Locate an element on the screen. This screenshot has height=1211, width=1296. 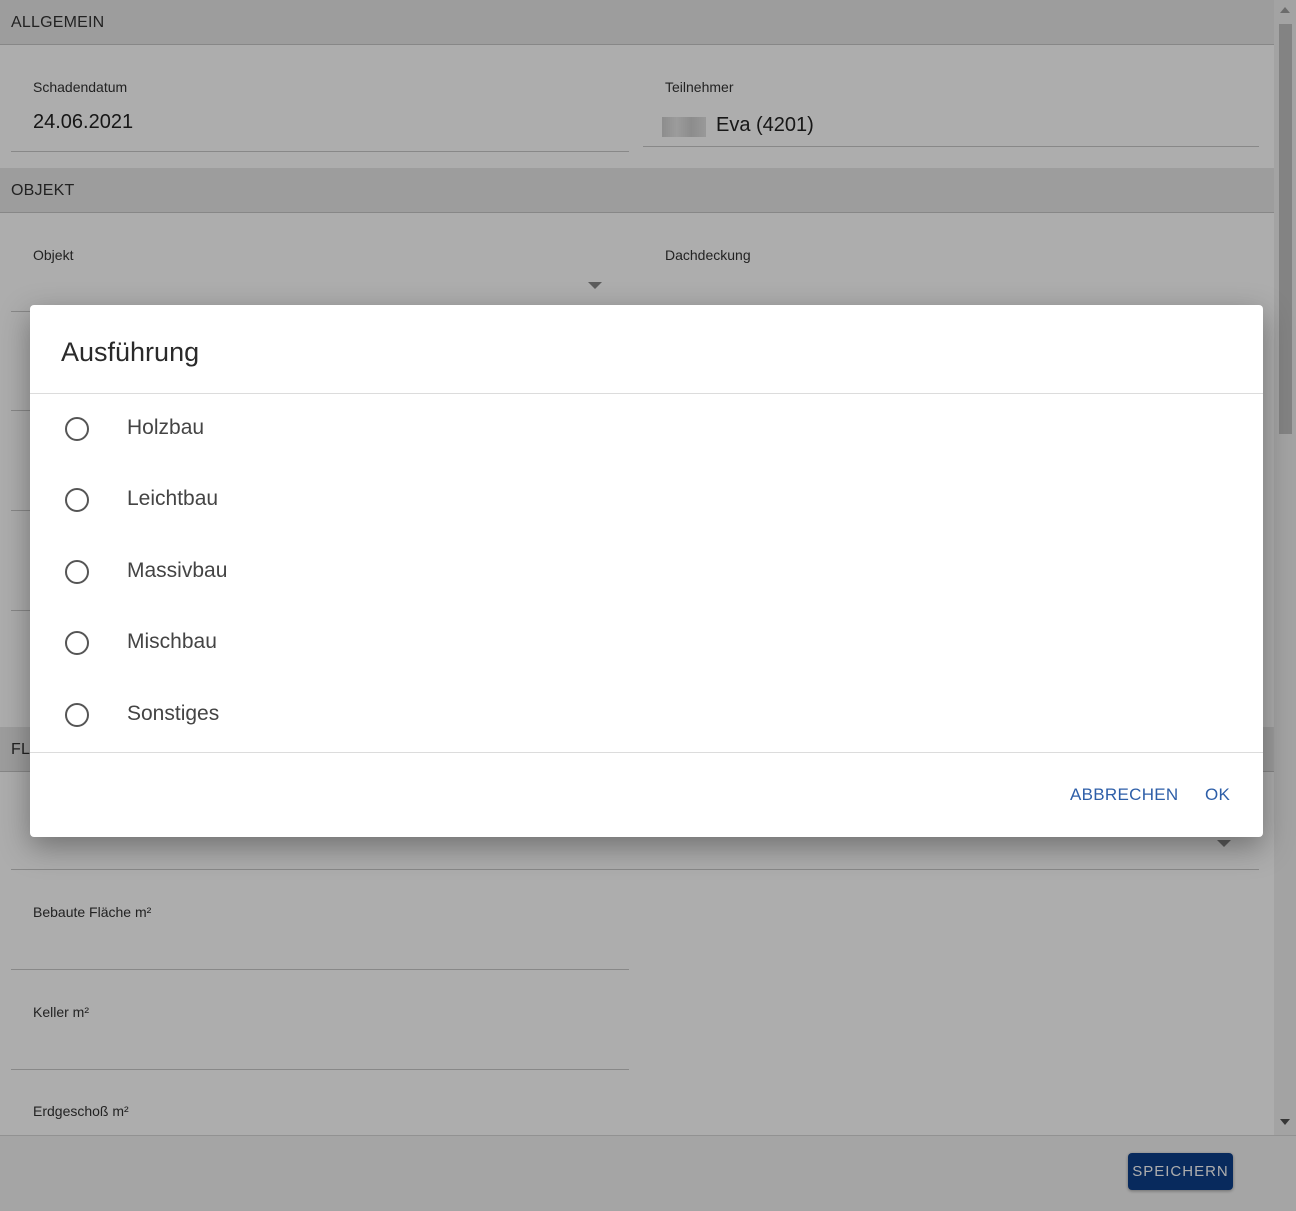
radio-option-label: Leichtbau is located at coordinates (173, 498).